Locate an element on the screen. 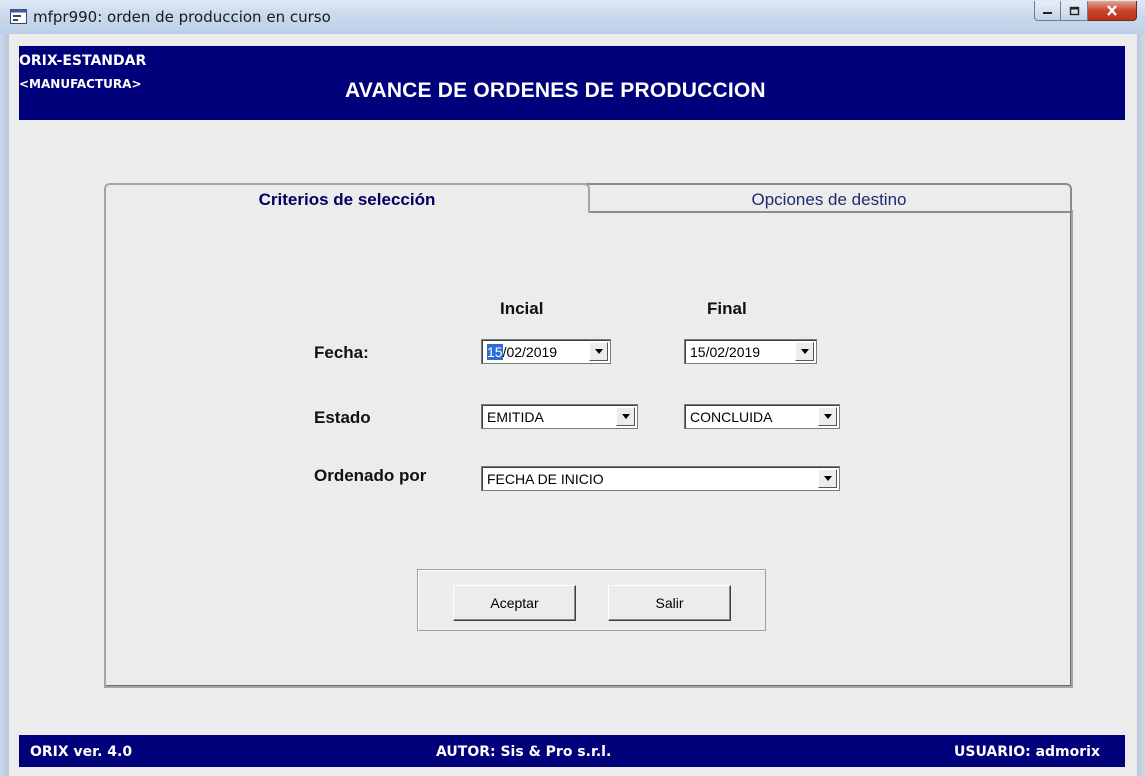 The width and height of the screenshot is (1145, 776). estado-inicial-value: EMITIDA is located at coordinates (515, 417).